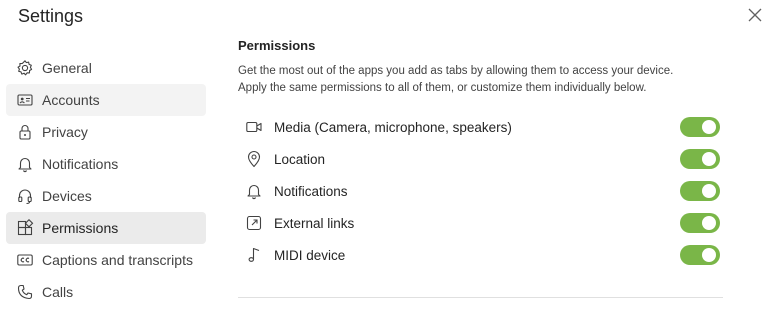  Describe the element at coordinates (58, 292) in the screenshot. I see `sidebar-item-label: Calls` at that location.